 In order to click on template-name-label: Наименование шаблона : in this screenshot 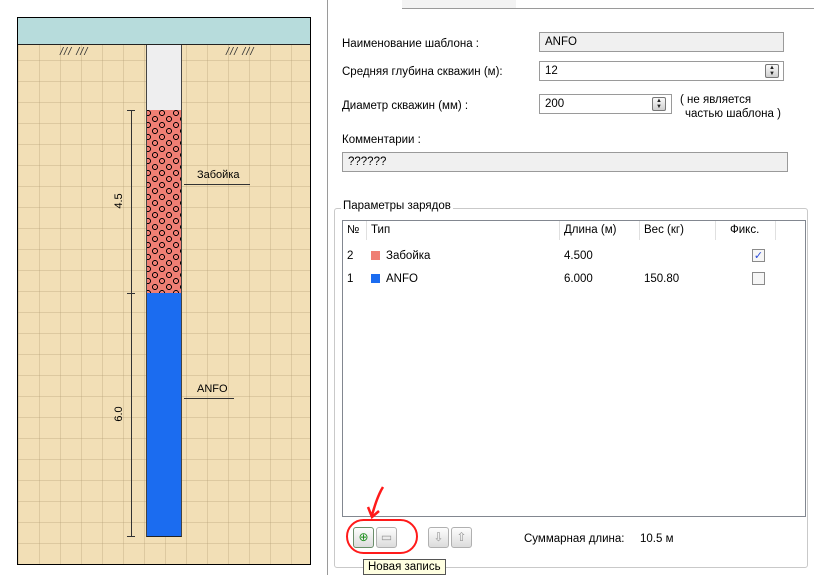, I will do `click(410, 44)`.